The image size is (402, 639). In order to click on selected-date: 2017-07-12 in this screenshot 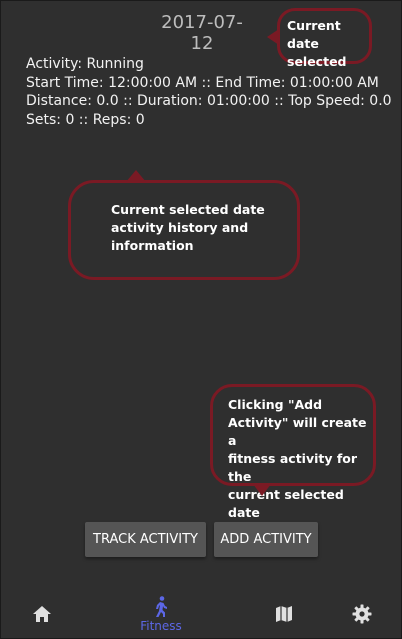, I will do `click(202, 33)`.